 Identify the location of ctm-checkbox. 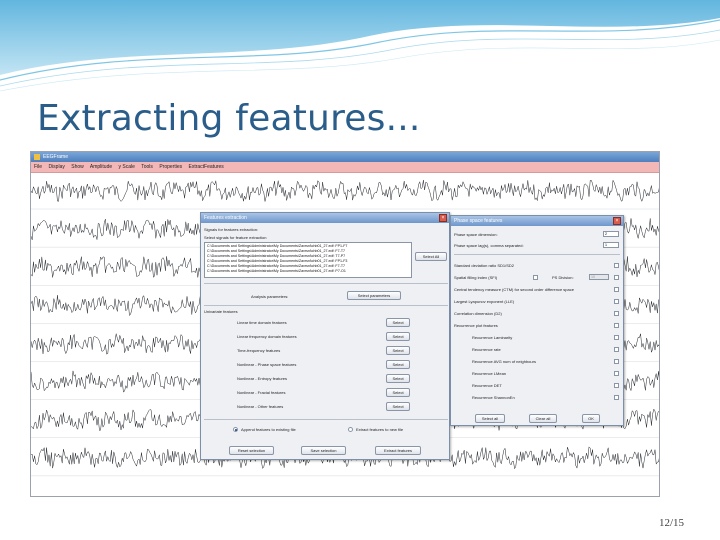
(616, 289).